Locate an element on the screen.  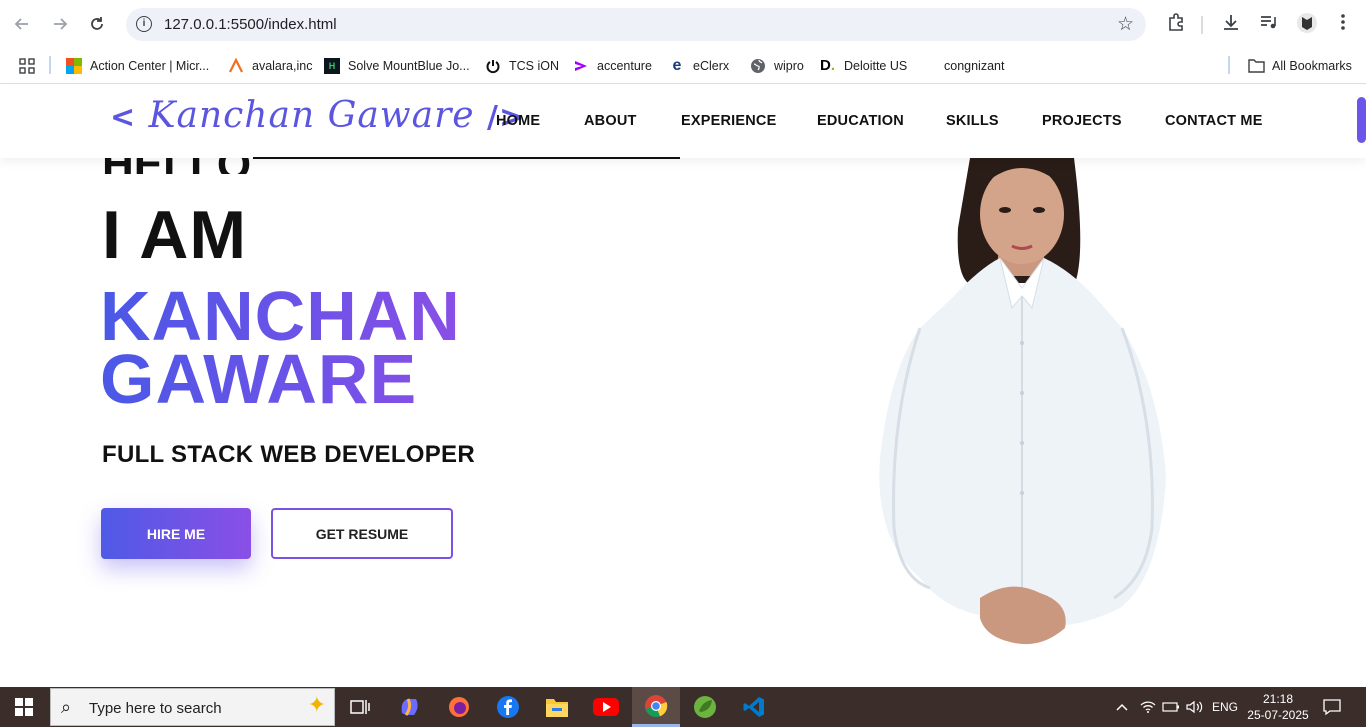
nav-about: ABOUT is located at coordinates (610, 121).